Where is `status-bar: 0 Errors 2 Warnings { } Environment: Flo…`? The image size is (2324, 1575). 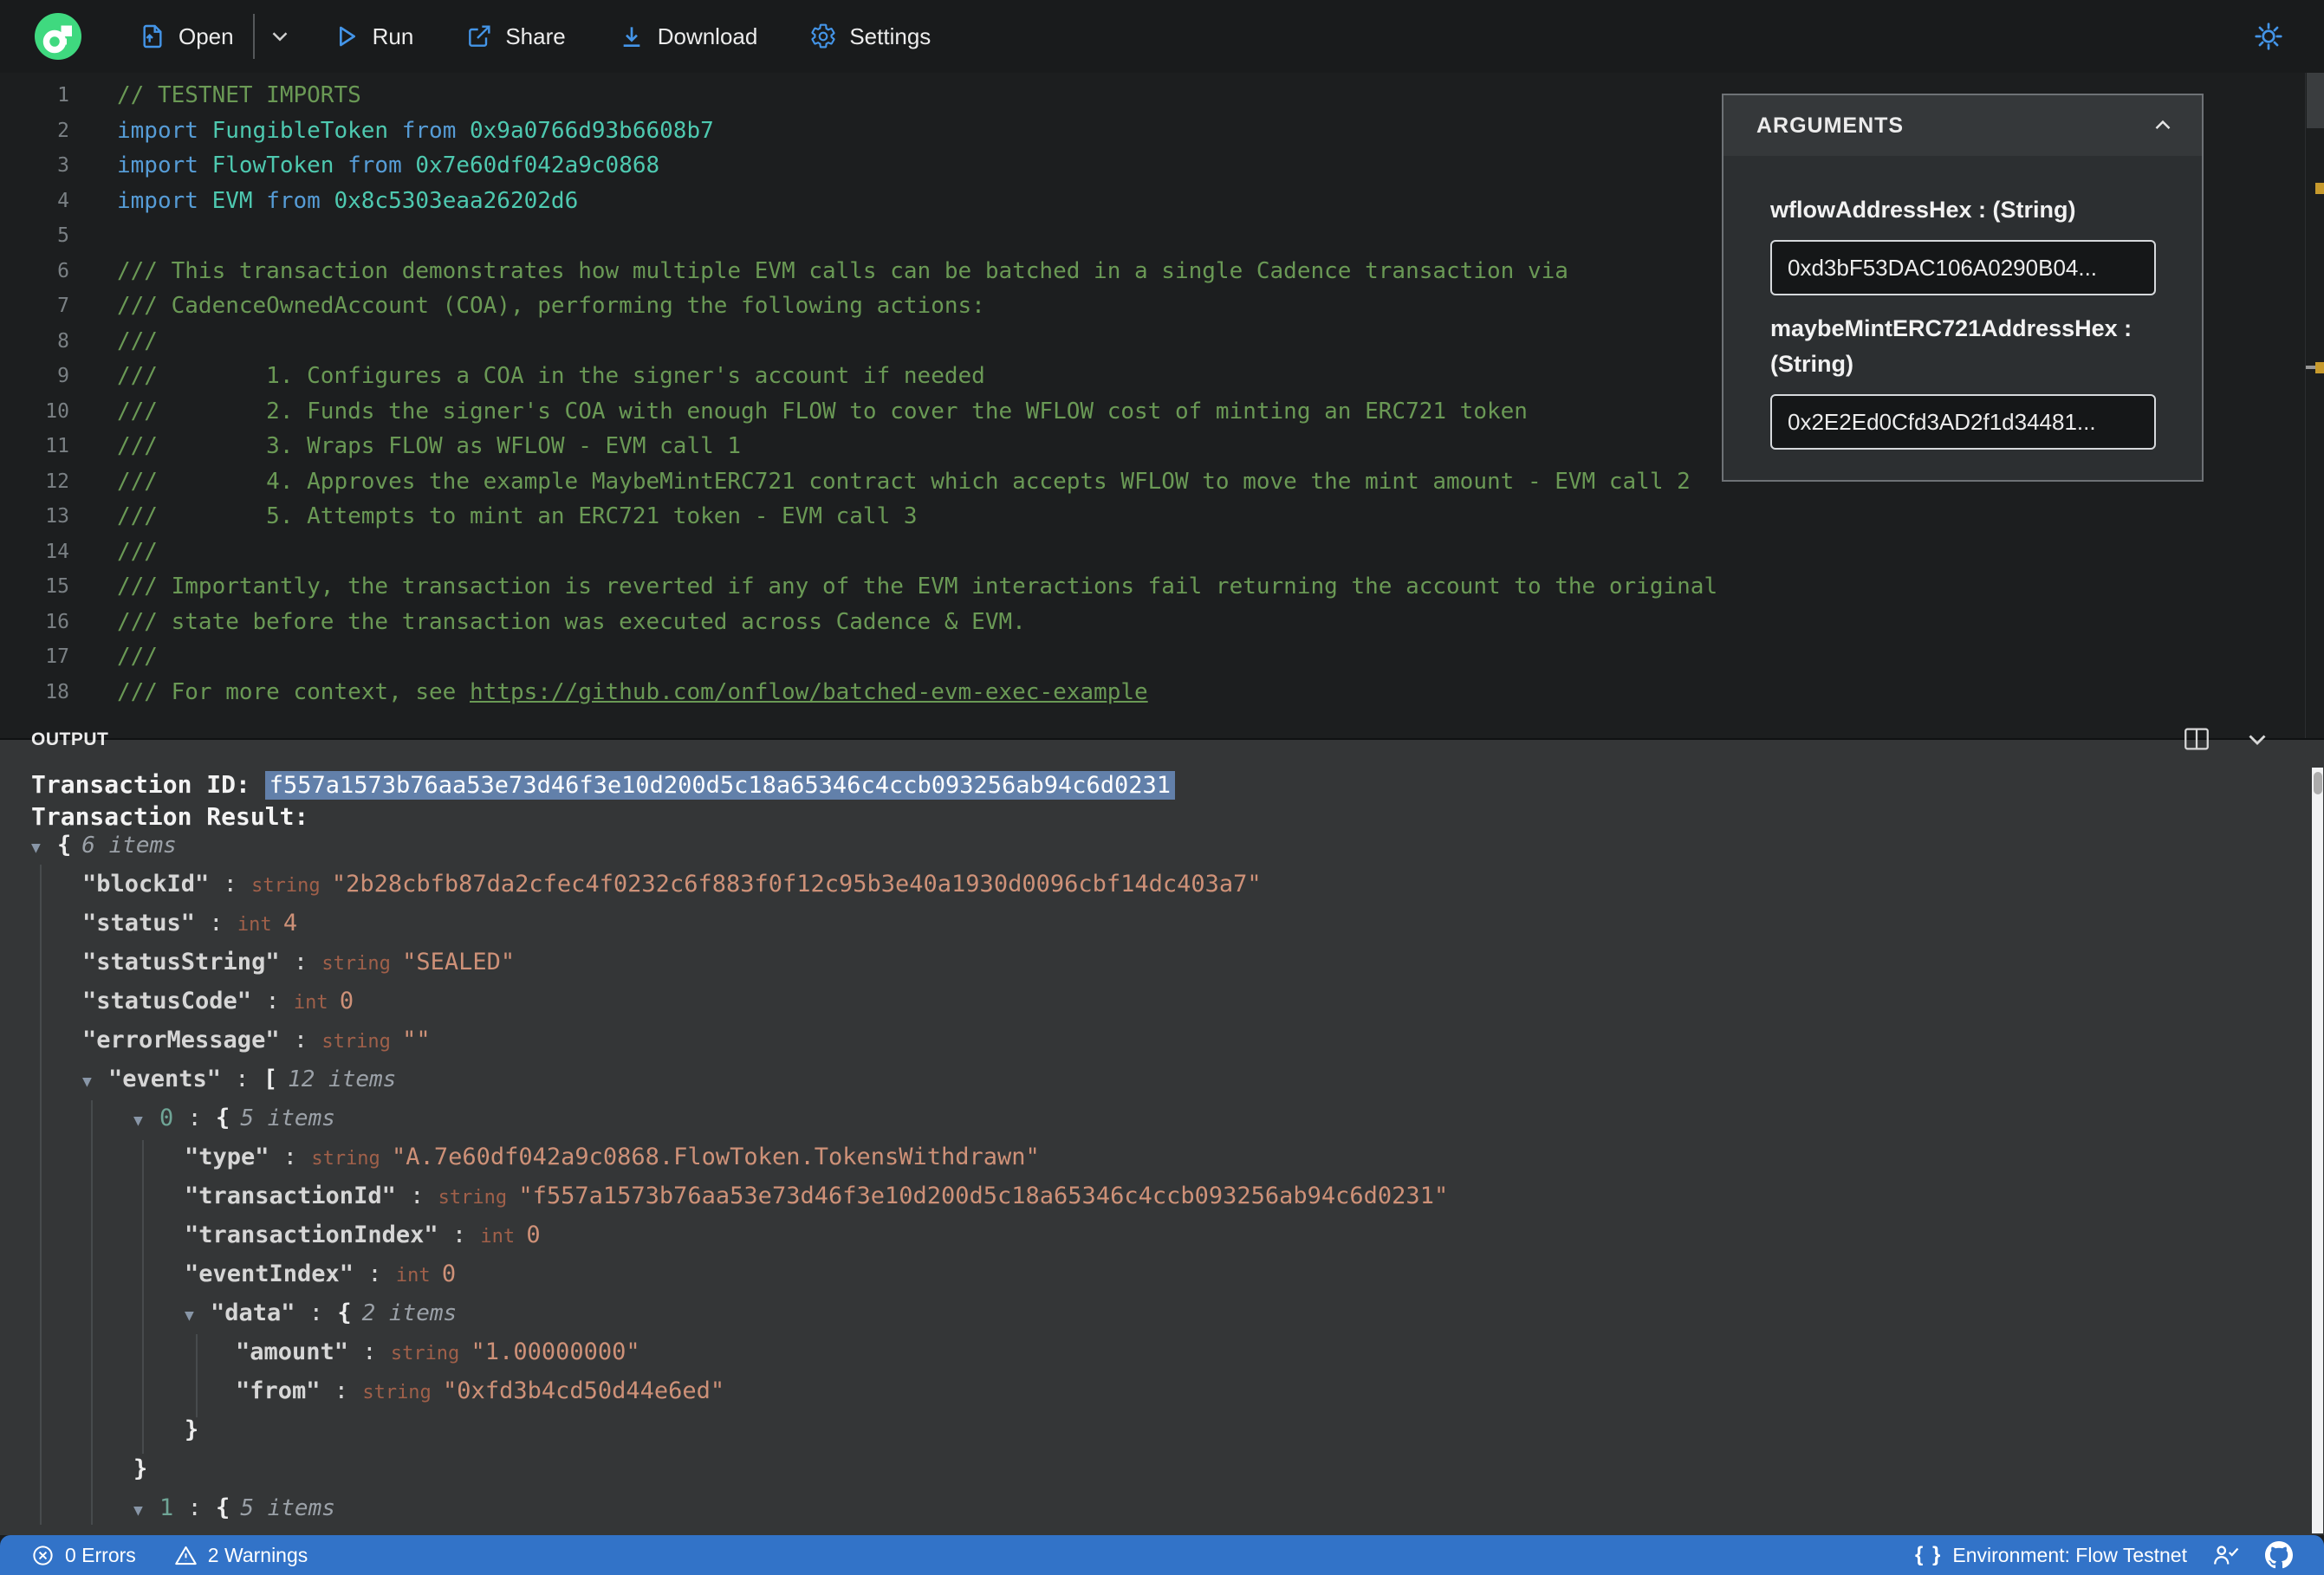
status-bar: 0 Errors 2 Warnings { } Environment: Flo… is located at coordinates (1162, 1555).